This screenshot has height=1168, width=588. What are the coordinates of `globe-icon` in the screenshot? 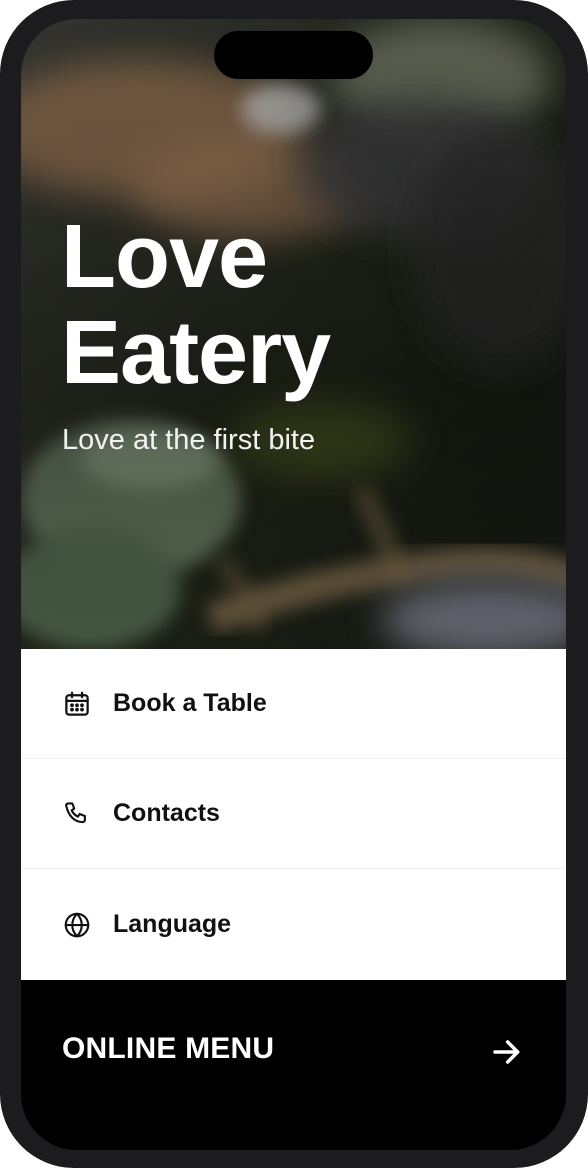 It's located at (77, 925).